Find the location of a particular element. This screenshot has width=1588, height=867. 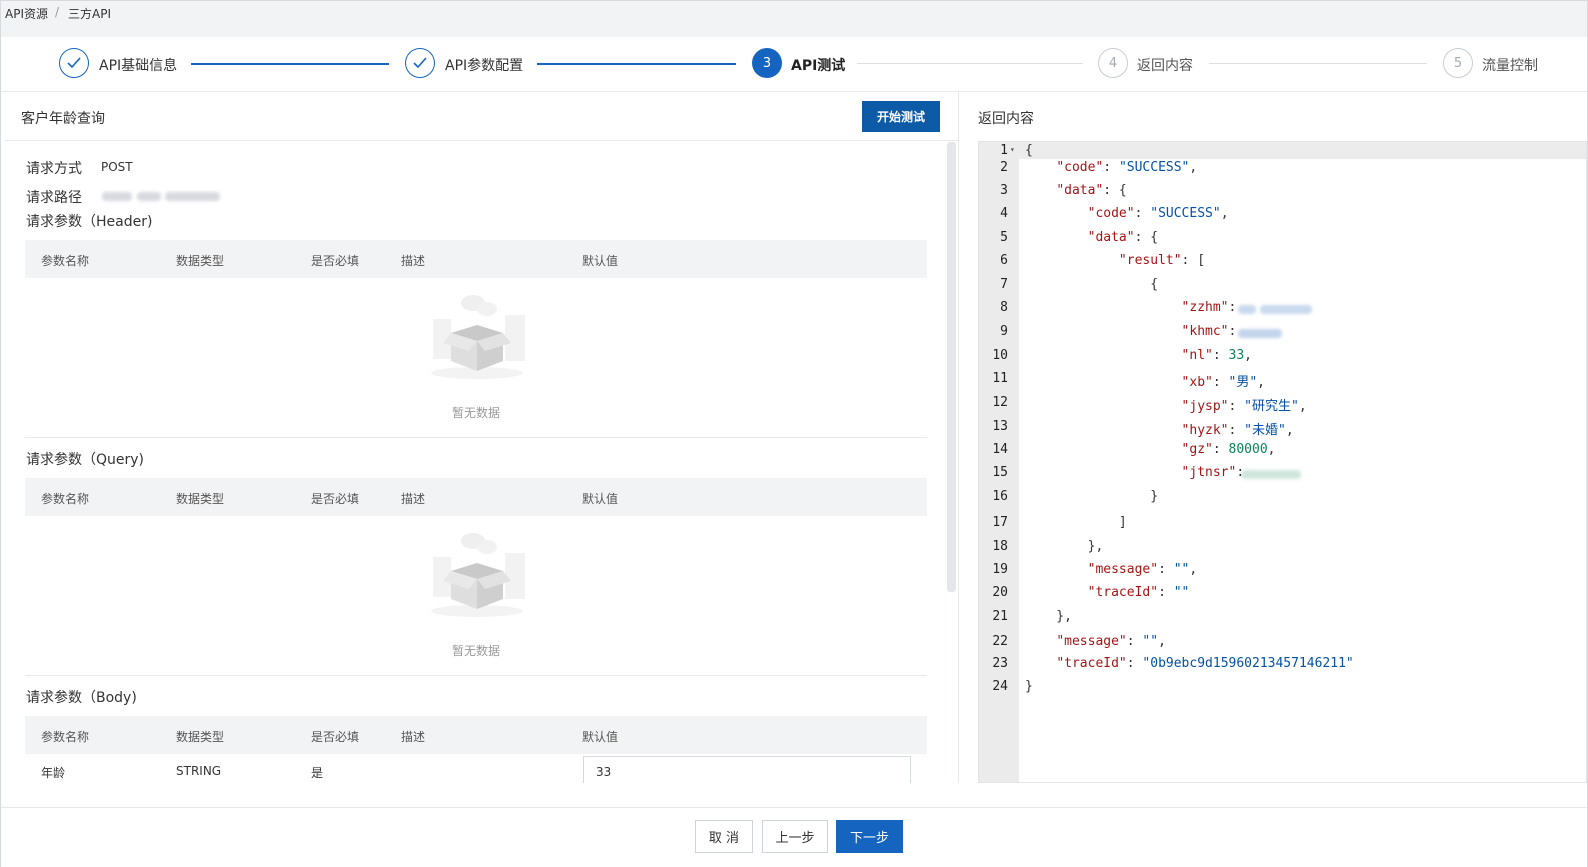

footer-actions: 取 消 上一步 下一步 is located at coordinates (794, 837).